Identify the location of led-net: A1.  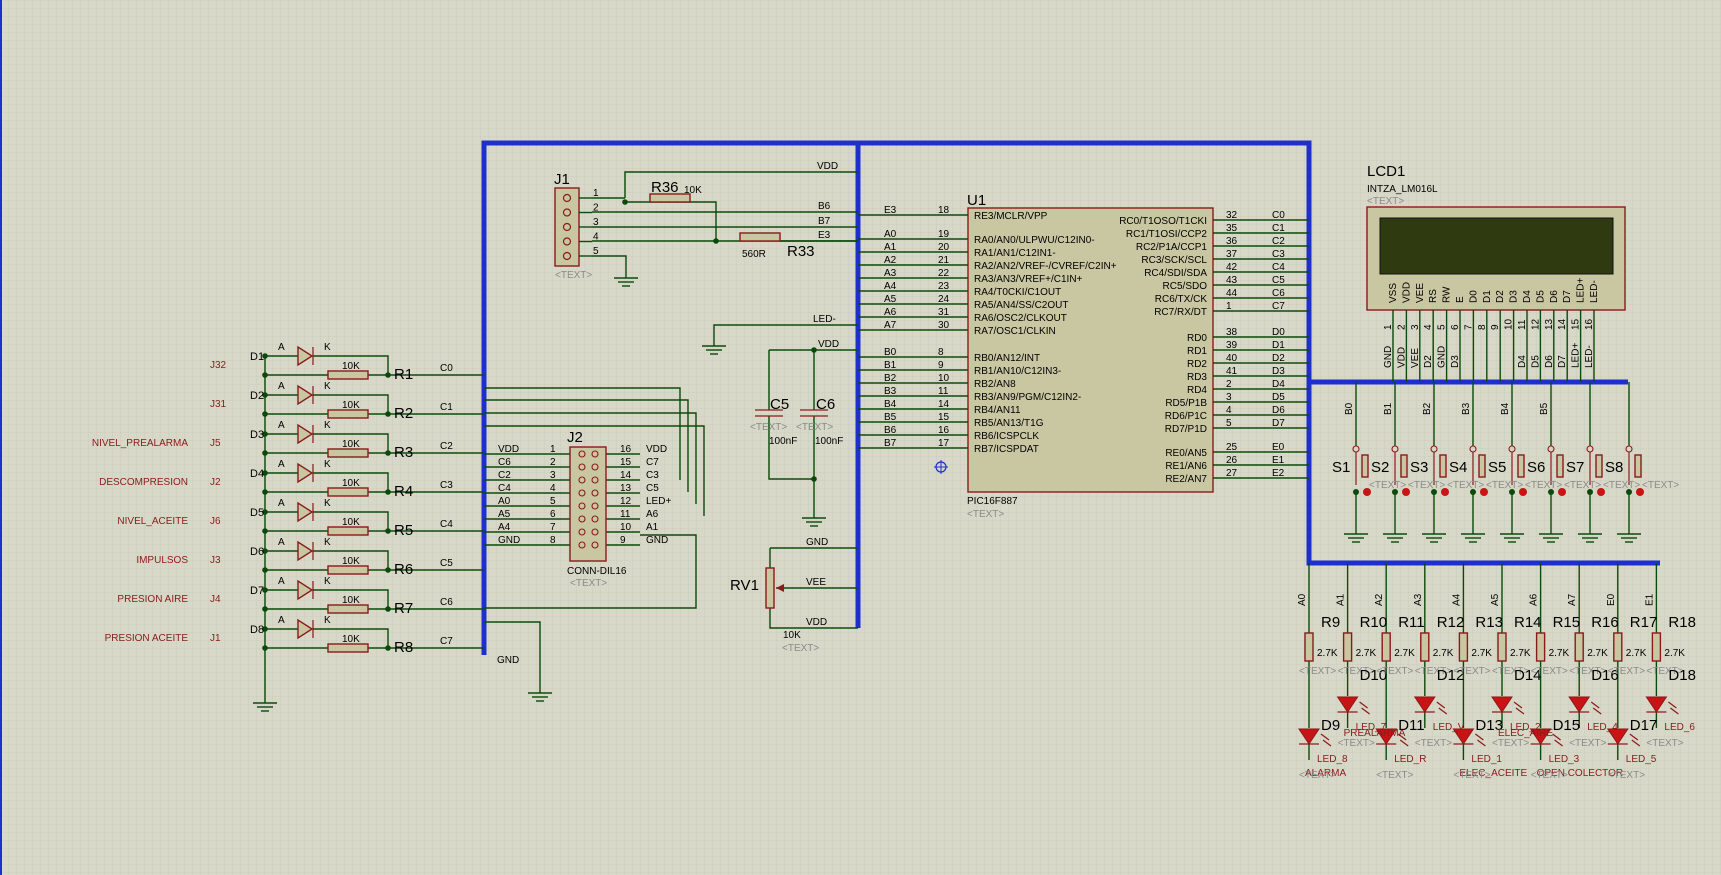
(1341, 599).